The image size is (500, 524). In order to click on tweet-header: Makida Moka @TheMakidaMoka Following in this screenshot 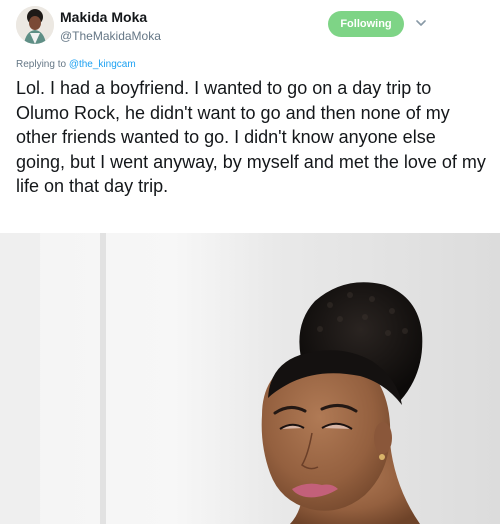, I will do `click(250, 26)`.